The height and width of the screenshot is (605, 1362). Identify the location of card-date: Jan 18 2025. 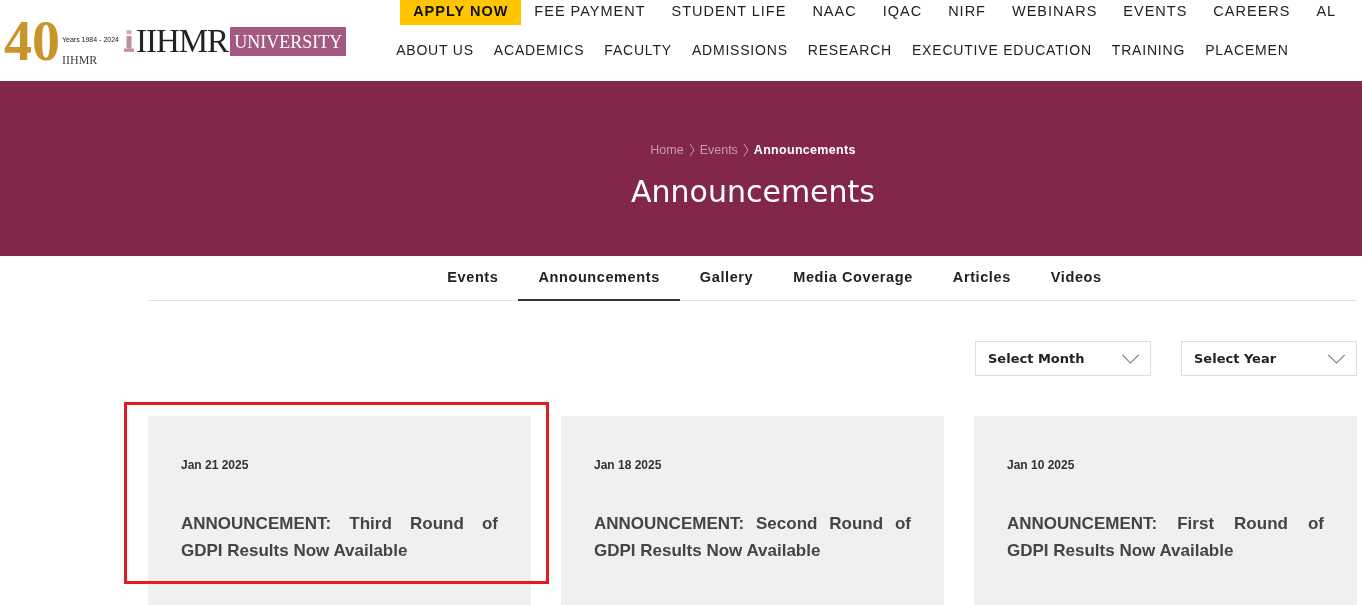
(628, 465).